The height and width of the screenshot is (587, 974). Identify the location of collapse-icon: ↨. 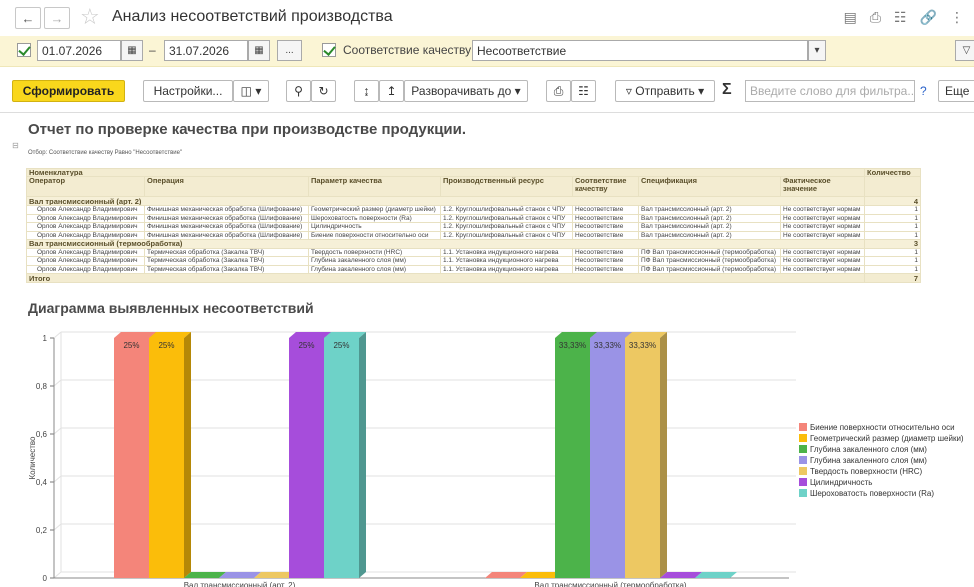
(366, 91).